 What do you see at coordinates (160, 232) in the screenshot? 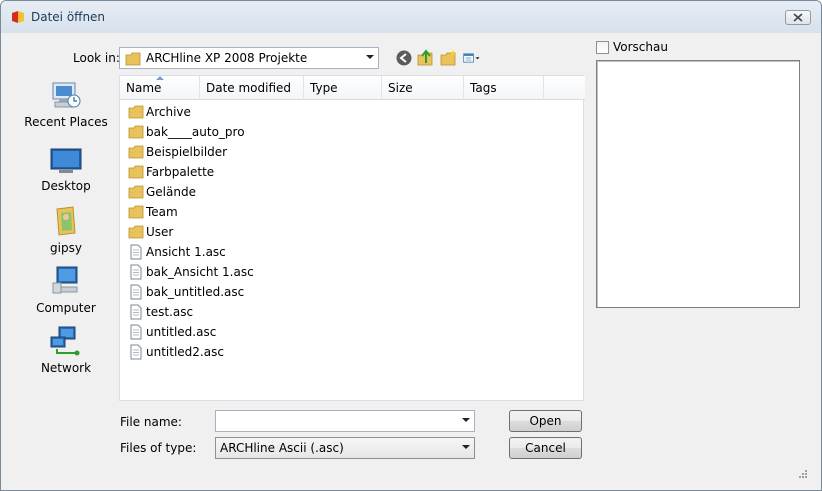
I see `file-name: User` at bounding box center [160, 232].